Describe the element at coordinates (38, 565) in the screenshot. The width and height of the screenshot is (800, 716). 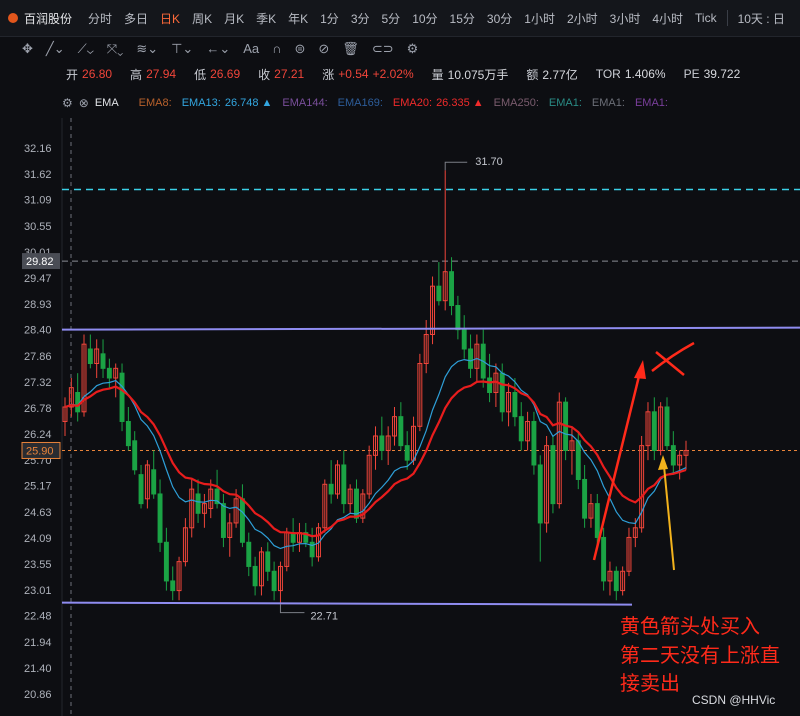
I see `y-tick-label-16: 23.55` at that location.